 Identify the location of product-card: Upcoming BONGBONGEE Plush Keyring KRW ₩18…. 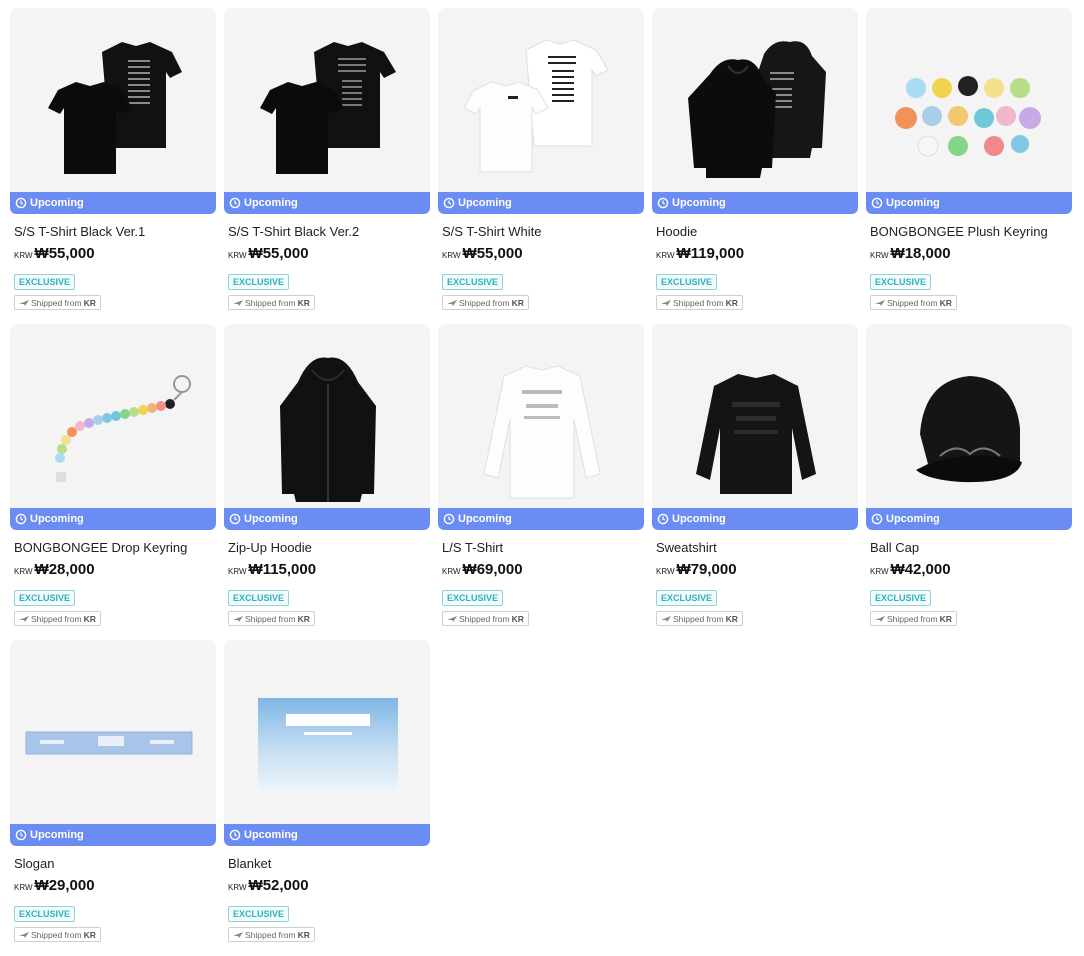
(969, 166).